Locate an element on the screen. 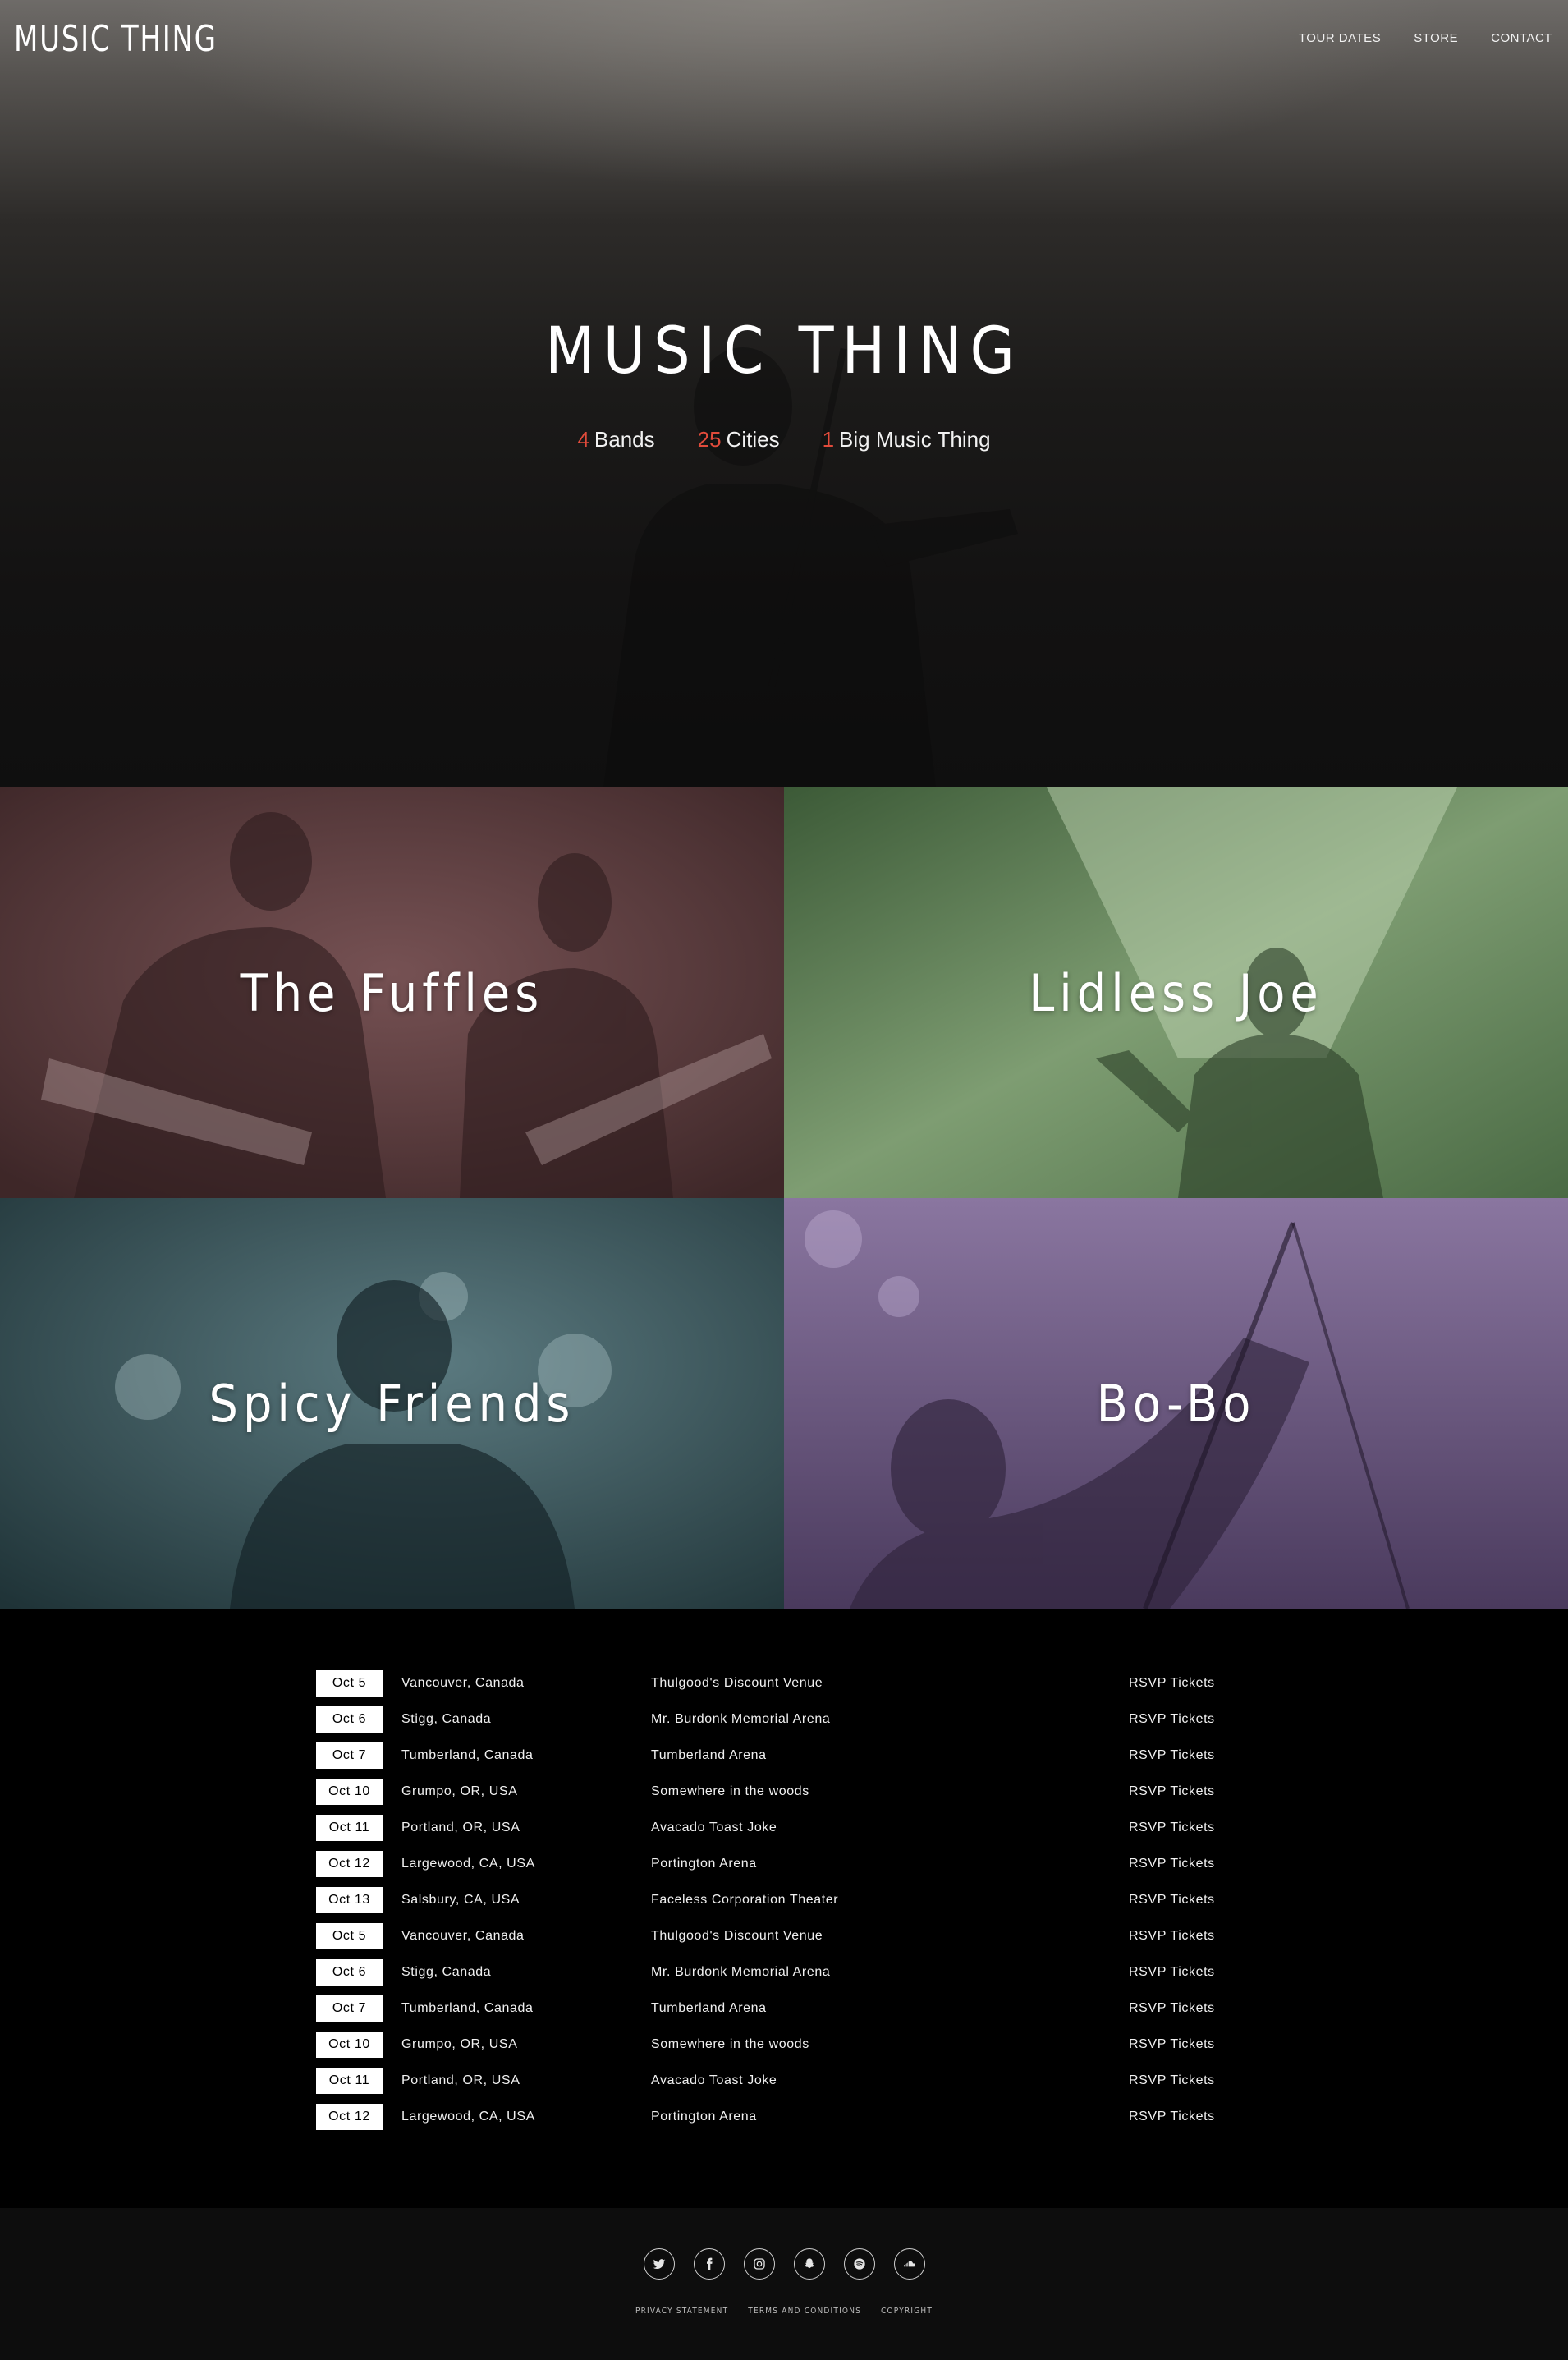 The height and width of the screenshot is (2360, 1568). soundcloud-link is located at coordinates (909, 2264).